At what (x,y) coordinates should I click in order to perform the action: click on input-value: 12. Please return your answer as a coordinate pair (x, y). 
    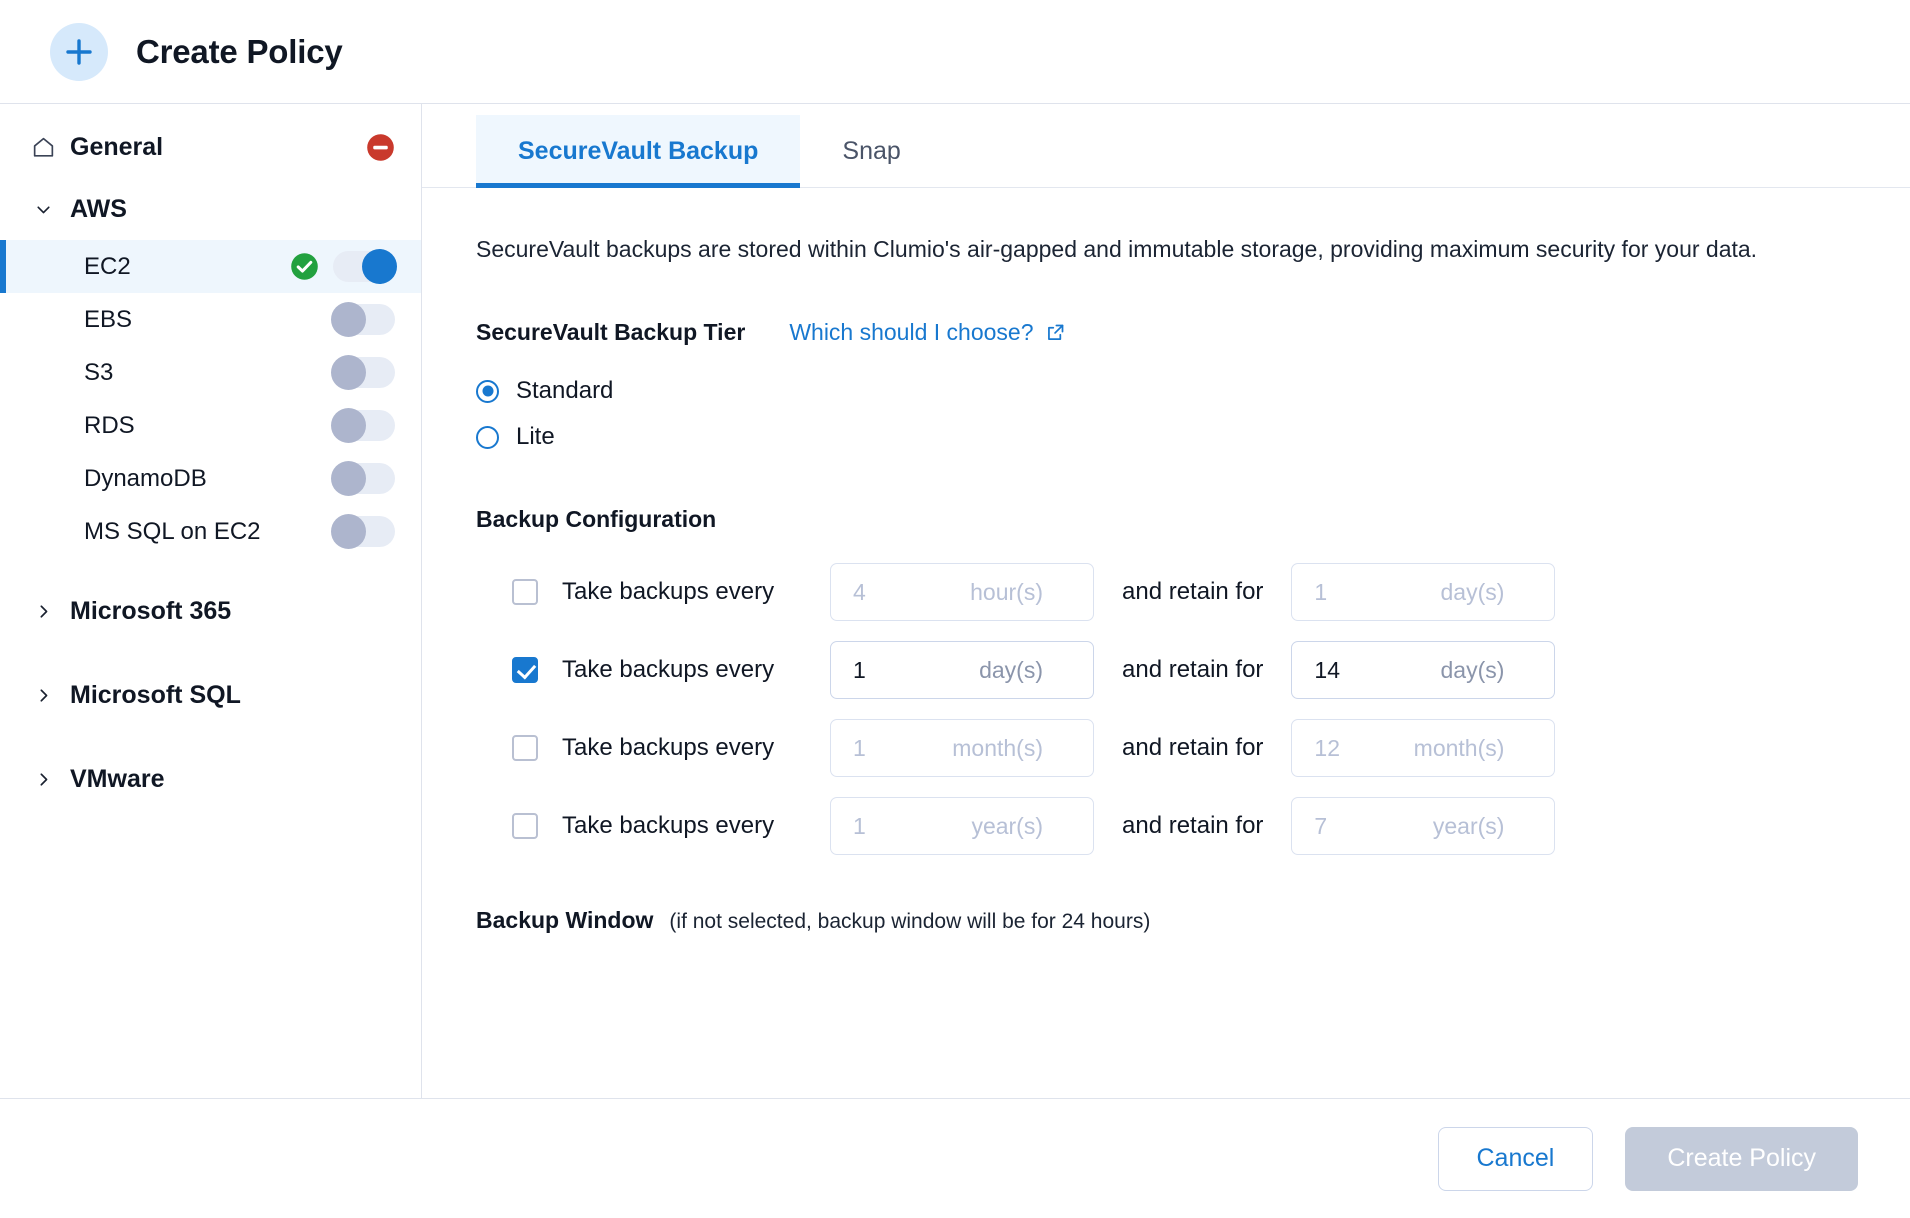
    Looking at the image, I should click on (1327, 747).